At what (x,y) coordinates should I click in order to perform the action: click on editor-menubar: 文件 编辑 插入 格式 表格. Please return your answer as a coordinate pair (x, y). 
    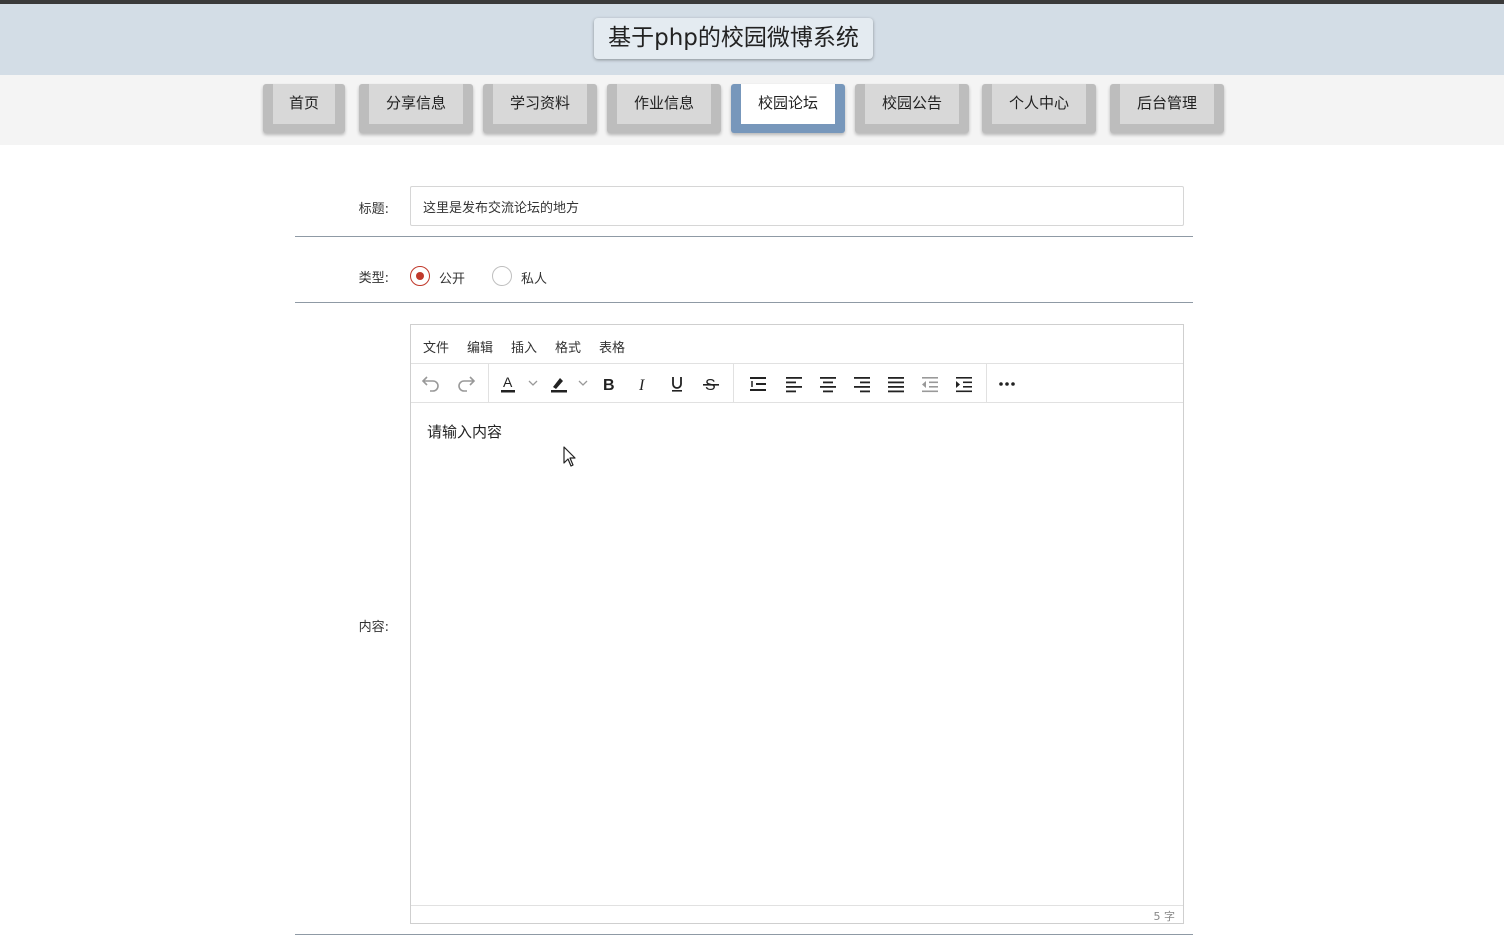
    Looking at the image, I should click on (797, 344).